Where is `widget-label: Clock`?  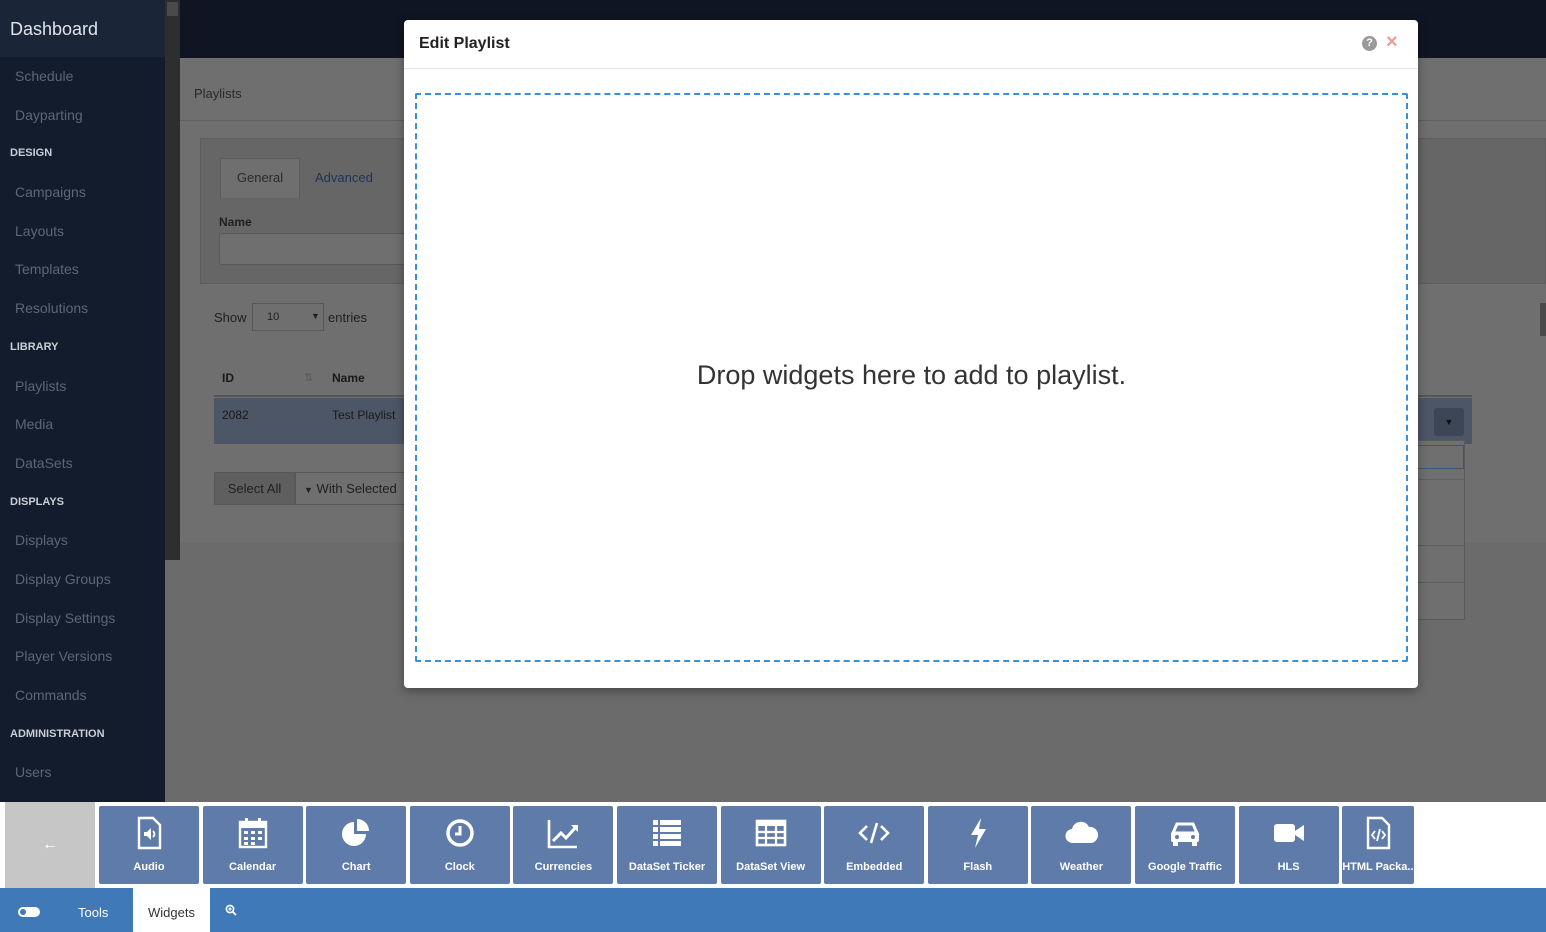 widget-label: Clock is located at coordinates (459, 867).